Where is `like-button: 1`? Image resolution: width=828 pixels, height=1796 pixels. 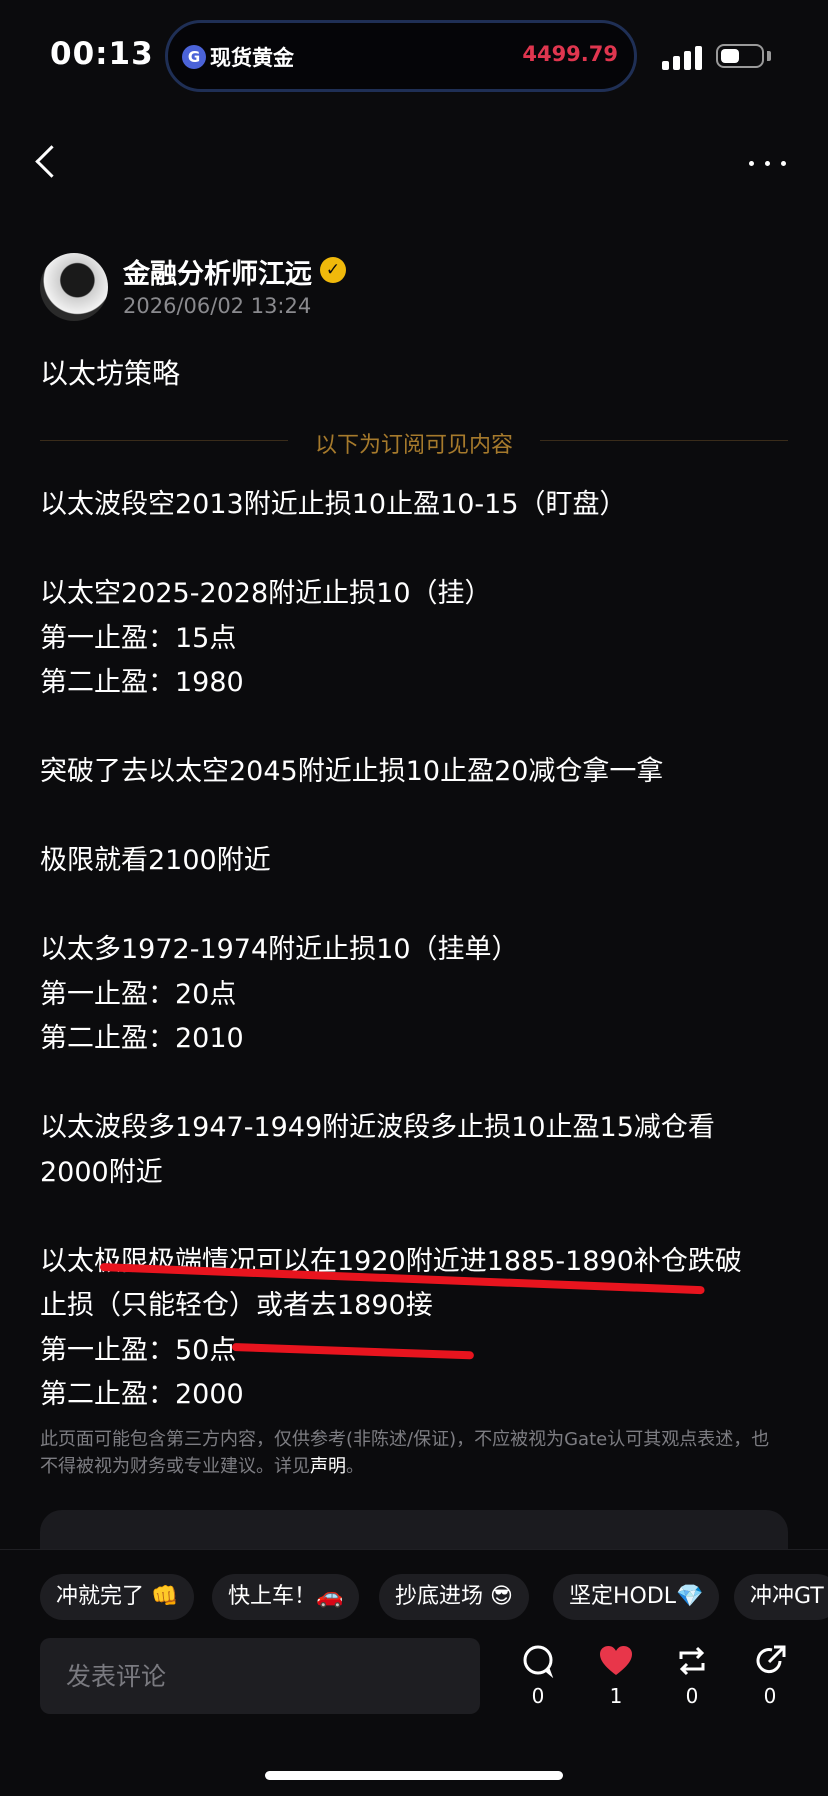 like-button: 1 is located at coordinates (616, 1676).